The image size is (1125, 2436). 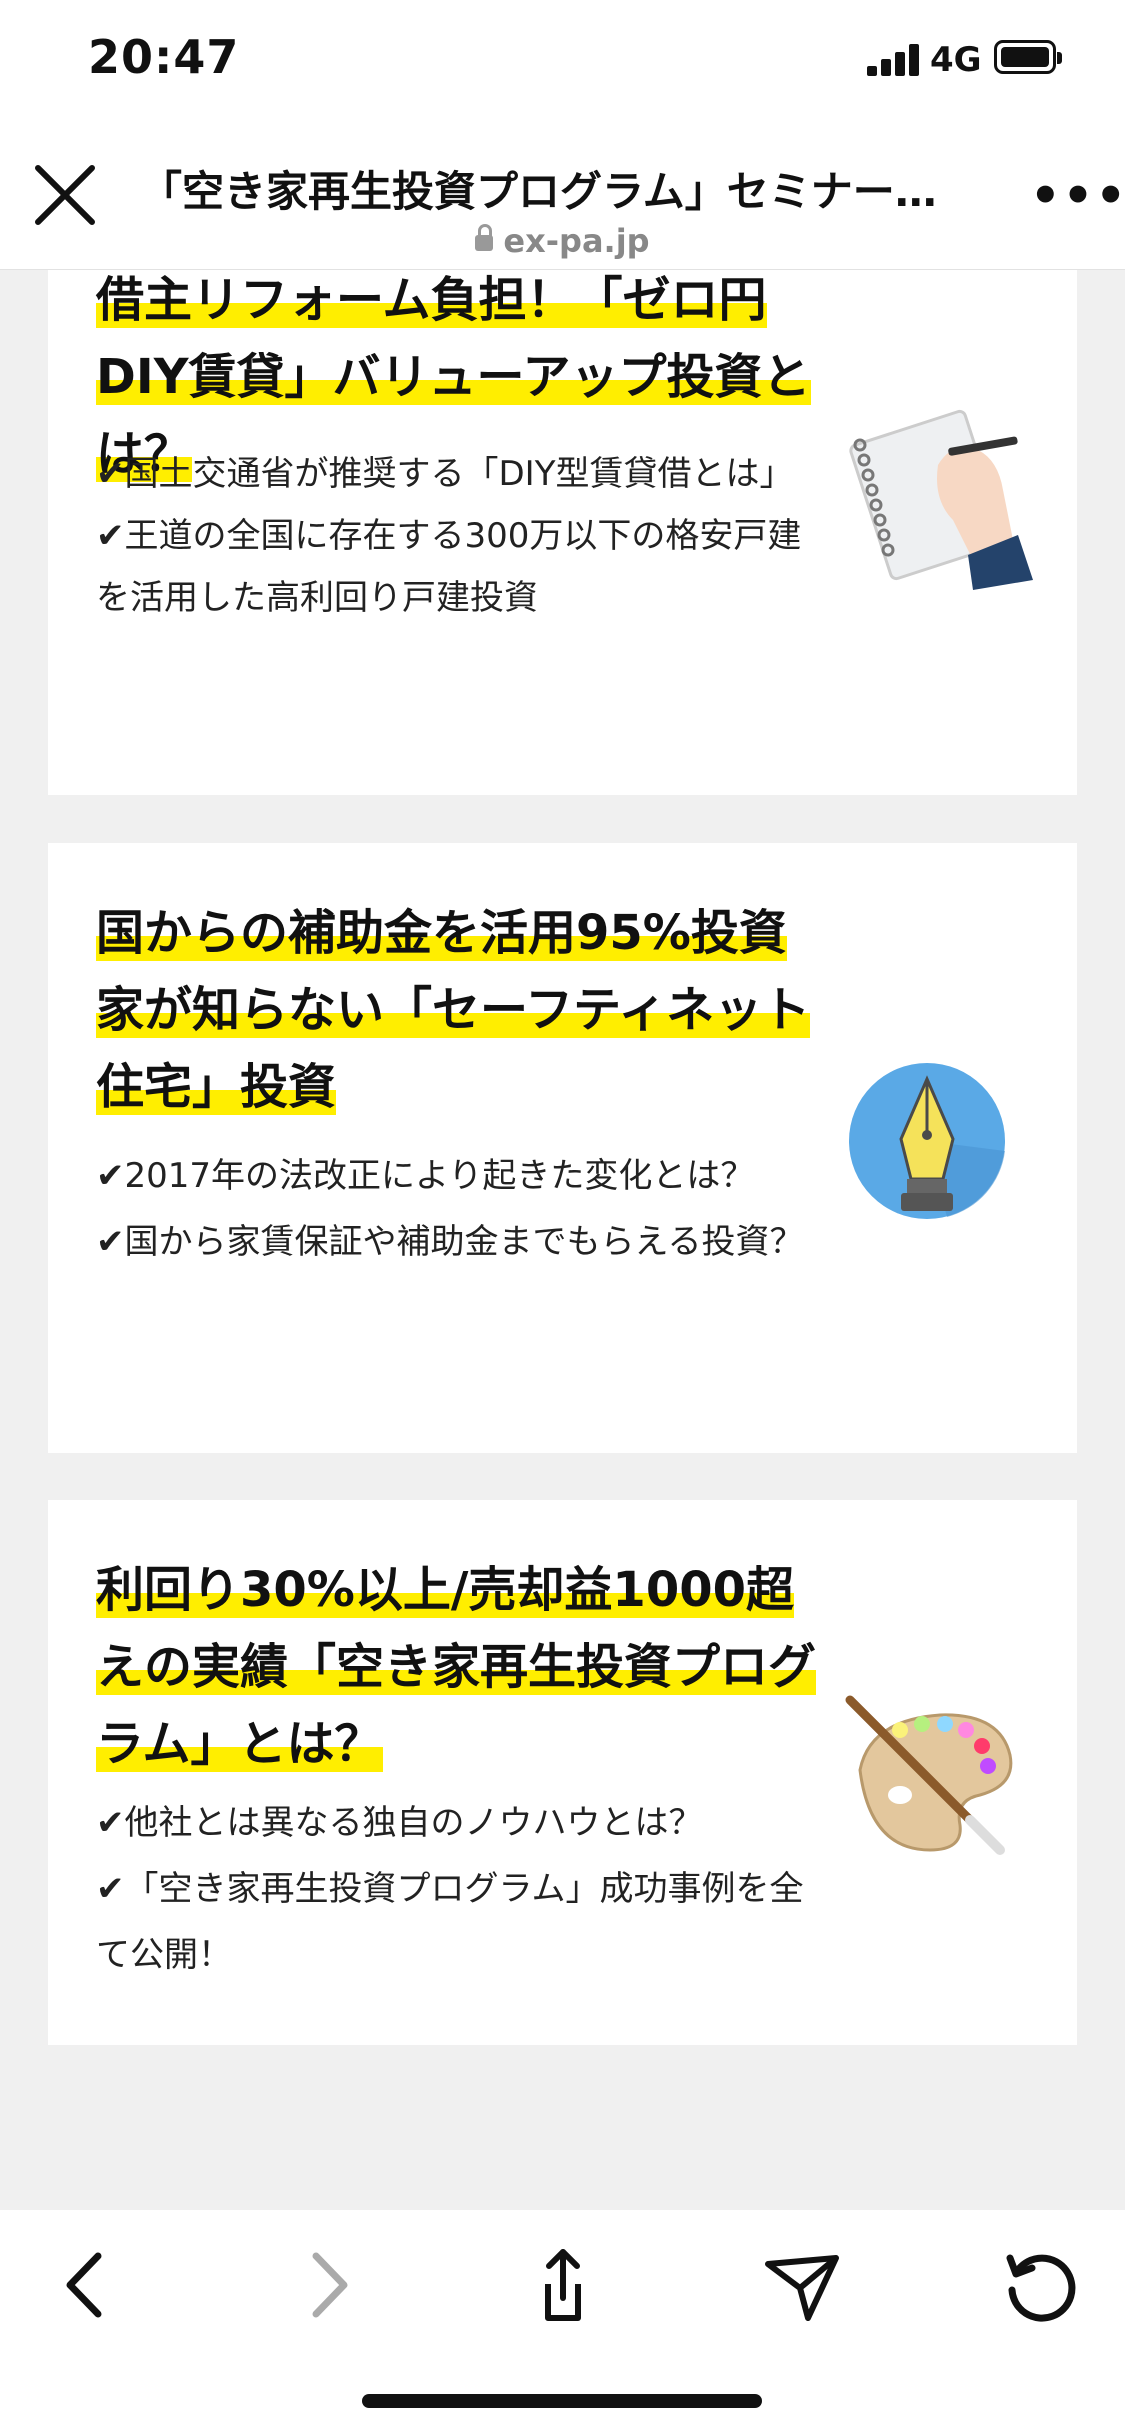 I want to click on url-label: ex-pa.jp, so click(x=562, y=241).